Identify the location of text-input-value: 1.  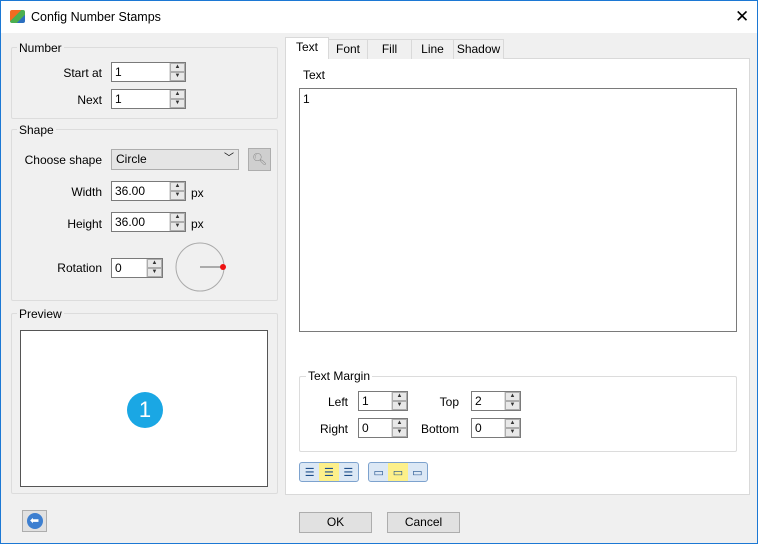
(306, 99).